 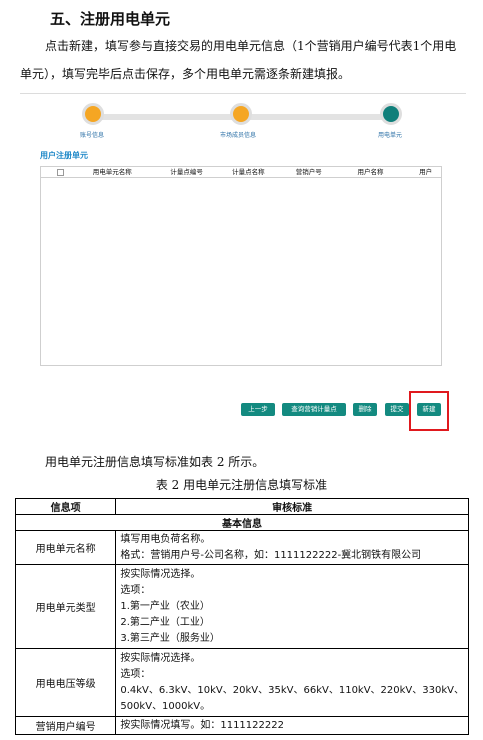 What do you see at coordinates (390, 135) in the screenshot?
I see `step-3-label: 用电单元` at bounding box center [390, 135].